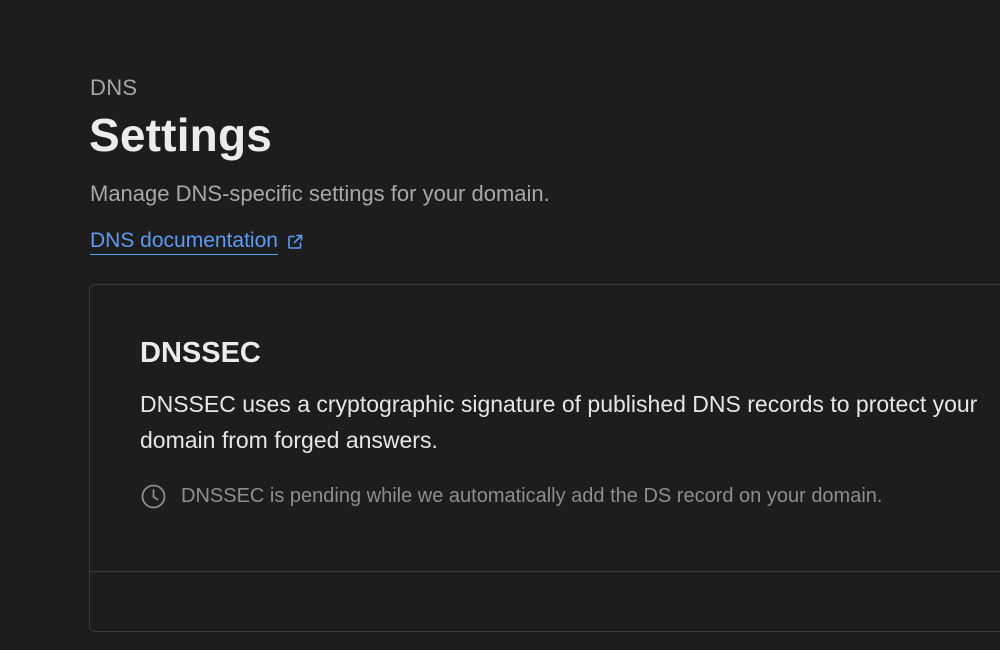  What do you see at coordinates (114, 87) in the screenshot?
I see `section-eyebrow: DNS` at bounding box center [114, 87].